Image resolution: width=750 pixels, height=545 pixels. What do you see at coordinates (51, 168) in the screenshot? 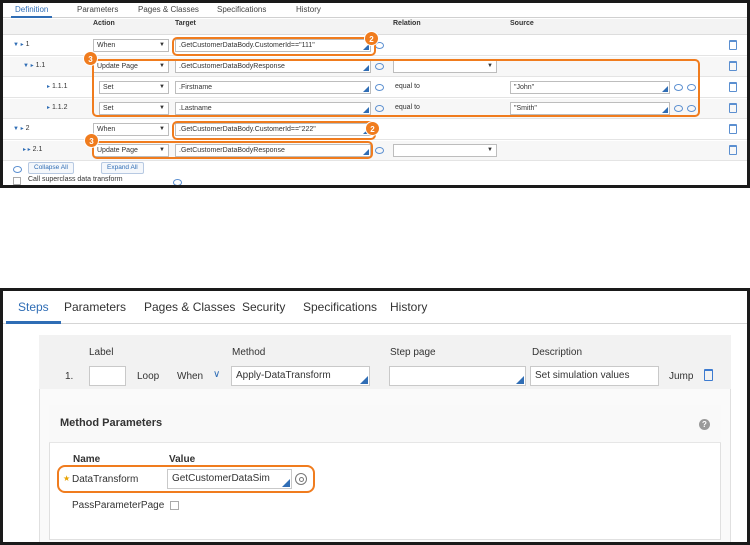
I see `collapse-all-button: Collapse All` at bounding box center [51, 168].